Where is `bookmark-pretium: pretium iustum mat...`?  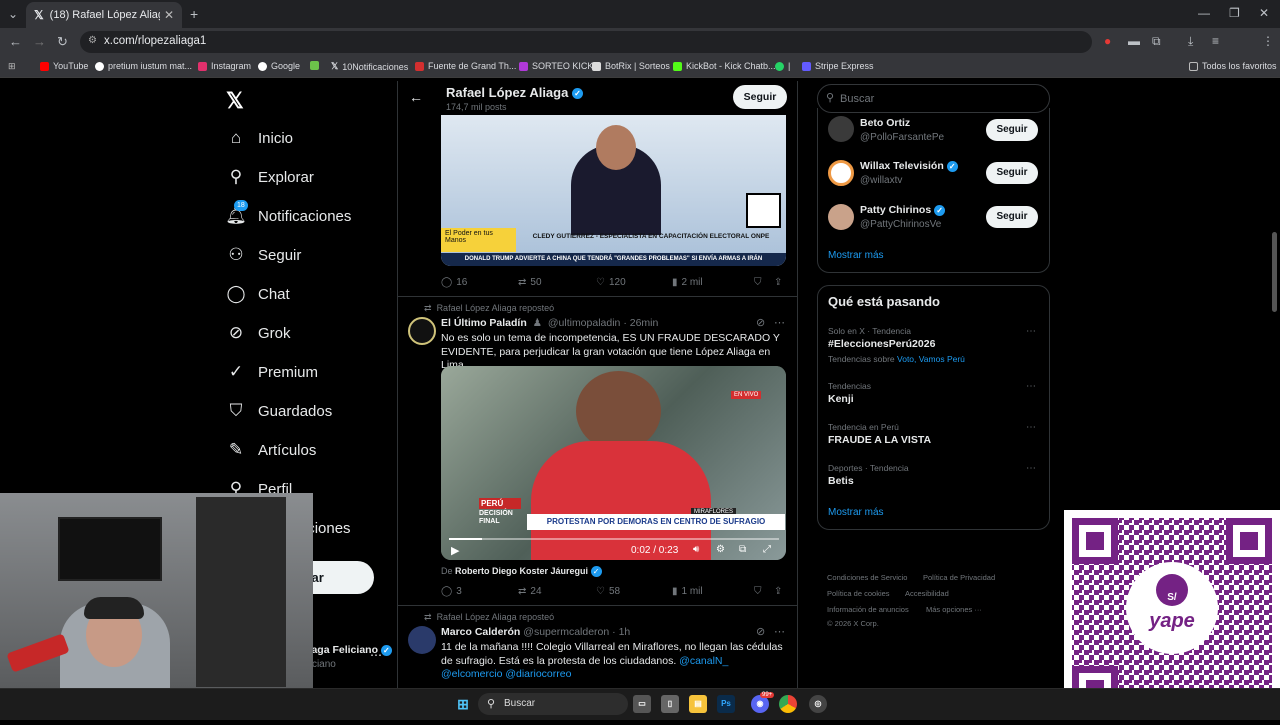
bookmark-pretium: pretium iustum mat... is located at coordinates (143, 66).